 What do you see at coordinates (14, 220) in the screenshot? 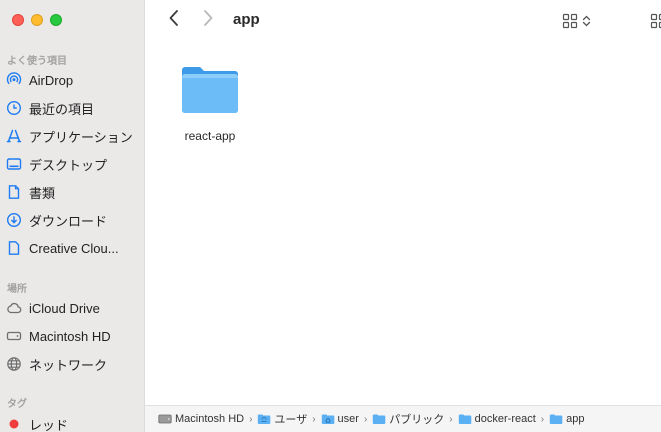
I see `download-icon` at bounding box center [14, 220].